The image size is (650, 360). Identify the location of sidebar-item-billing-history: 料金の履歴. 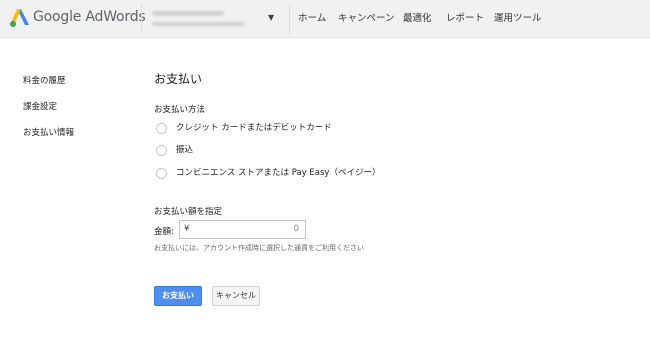
(44, 80).